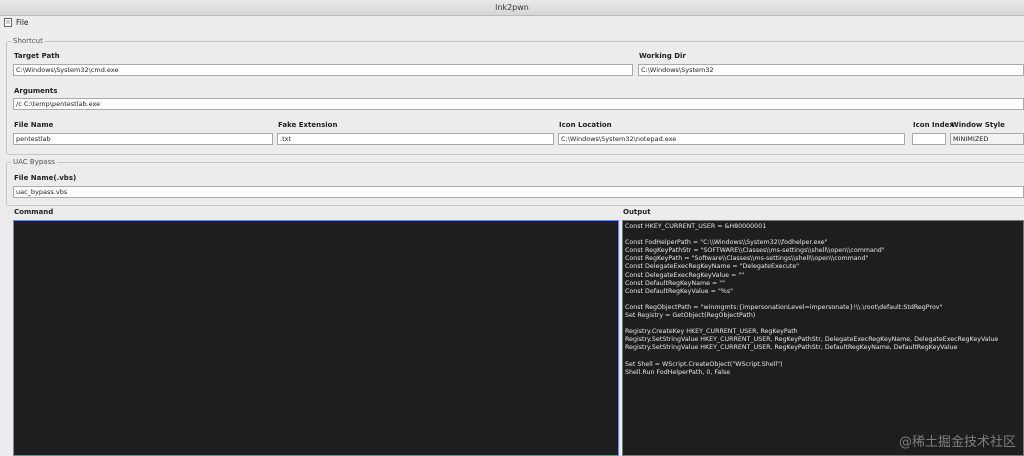 The height and width of the screenshot is (456, 1024). Describe the element at coordinates (515, 182) in the screenshot. I see `uac-bypass-group: UAC Bypass` at that location.